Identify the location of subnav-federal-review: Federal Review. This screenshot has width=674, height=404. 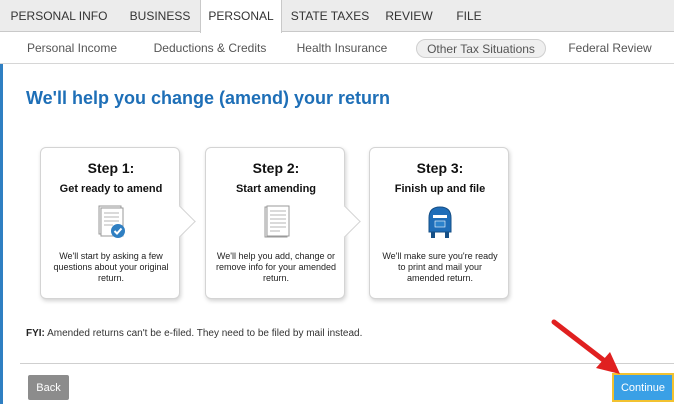
(610, 48).